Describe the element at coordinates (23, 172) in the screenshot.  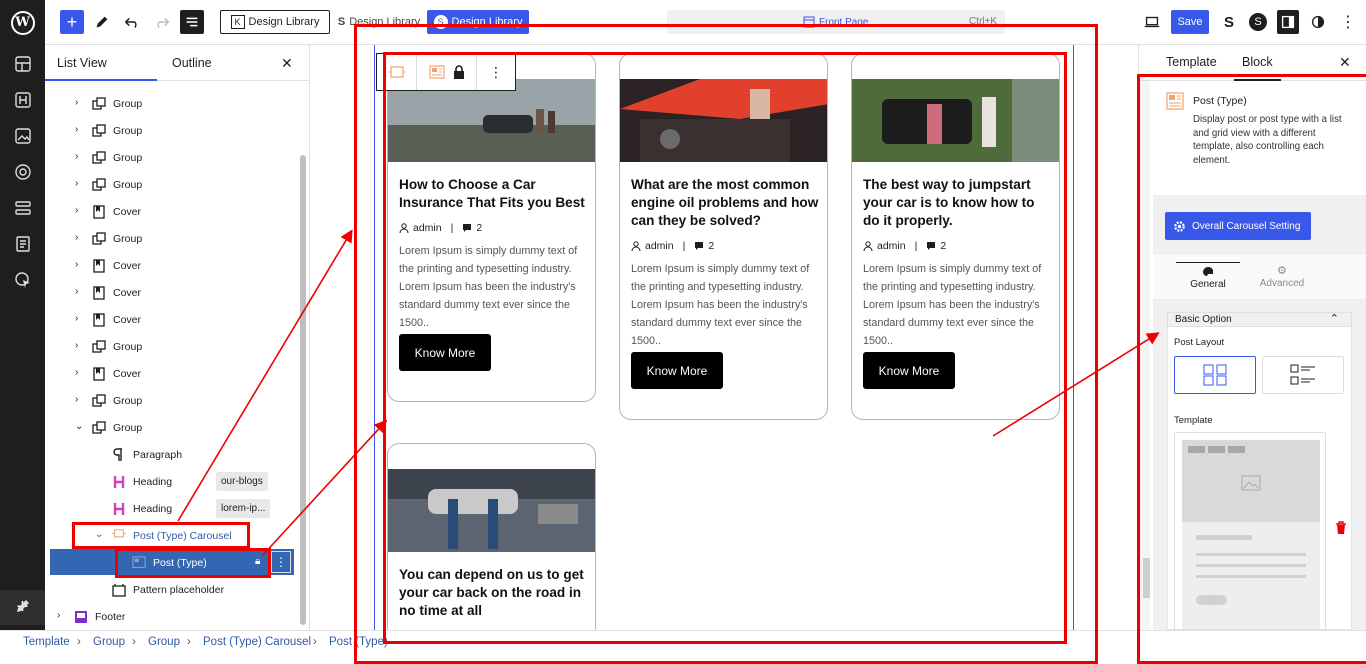
I see `target-icon` at that location.